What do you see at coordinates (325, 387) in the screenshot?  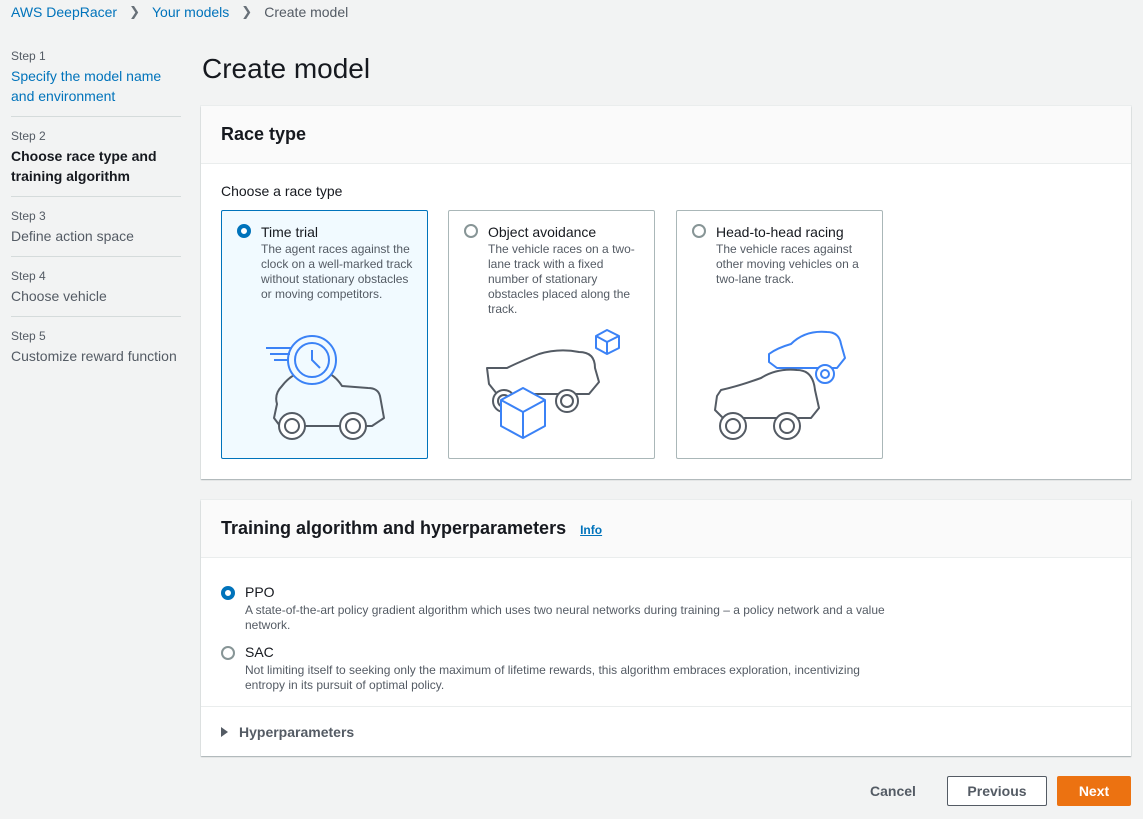 I see `time-trial-car-icon` at bounding box center [325, 387].